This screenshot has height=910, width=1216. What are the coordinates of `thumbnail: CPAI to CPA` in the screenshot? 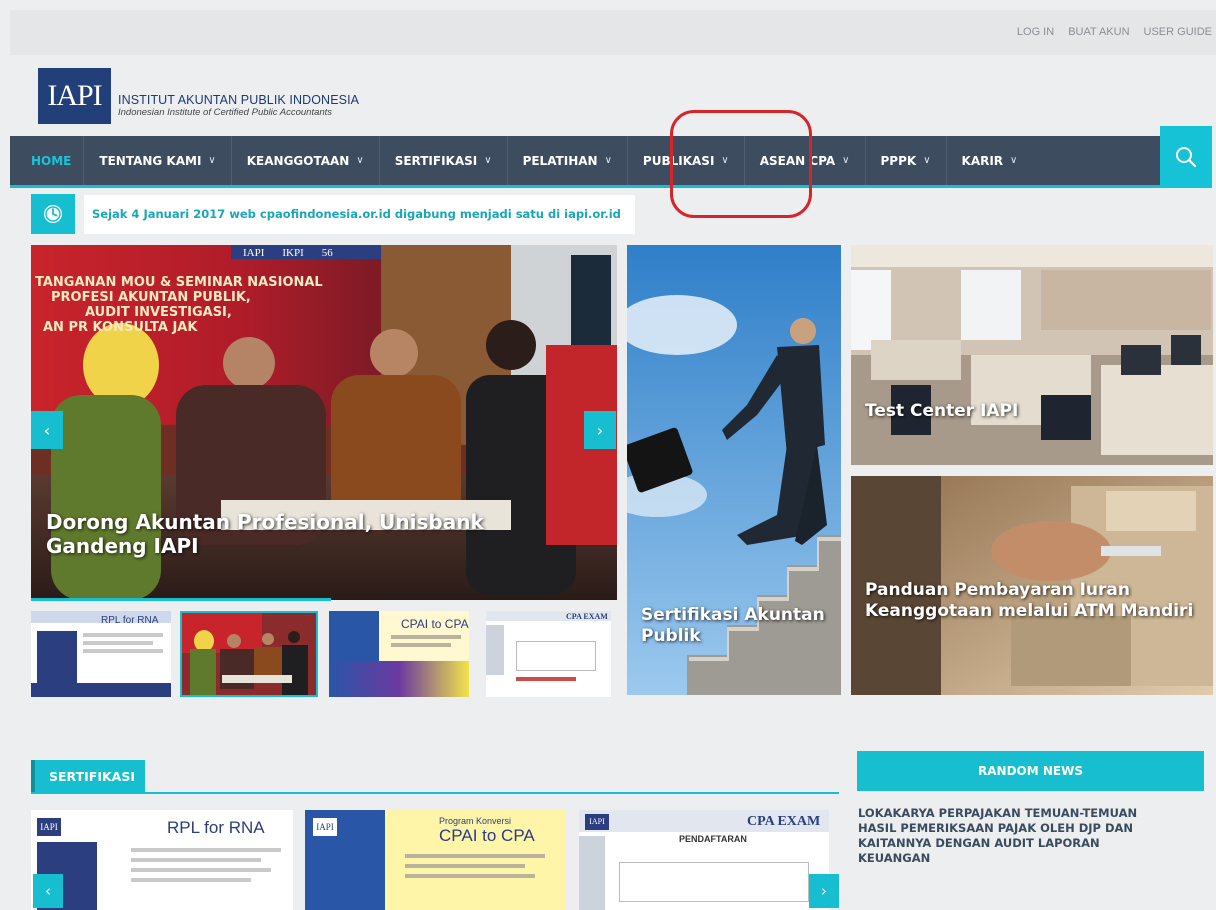 It's located at (399, 654).